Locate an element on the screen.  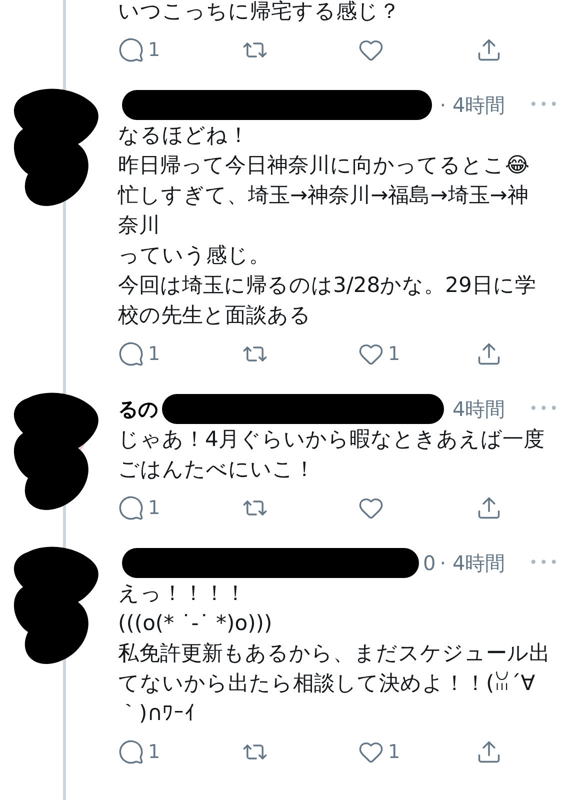
tweet-text: えっ！！！！ (((o(* ˙-˙ *)o))) 私免許更新もあるから、まだスケジュール出 てないから出たら相談して決めよ！！(ꈍ´∀ ｀)∩ﾜｰｲ is located at coordinates (334, 653).